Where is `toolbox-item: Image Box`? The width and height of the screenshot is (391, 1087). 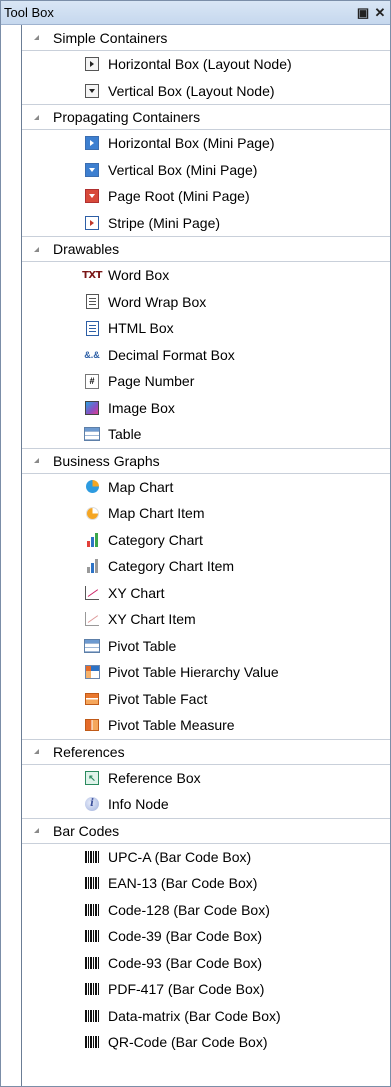
toolbox-item: Image Box is located at coordinates (206, 408).